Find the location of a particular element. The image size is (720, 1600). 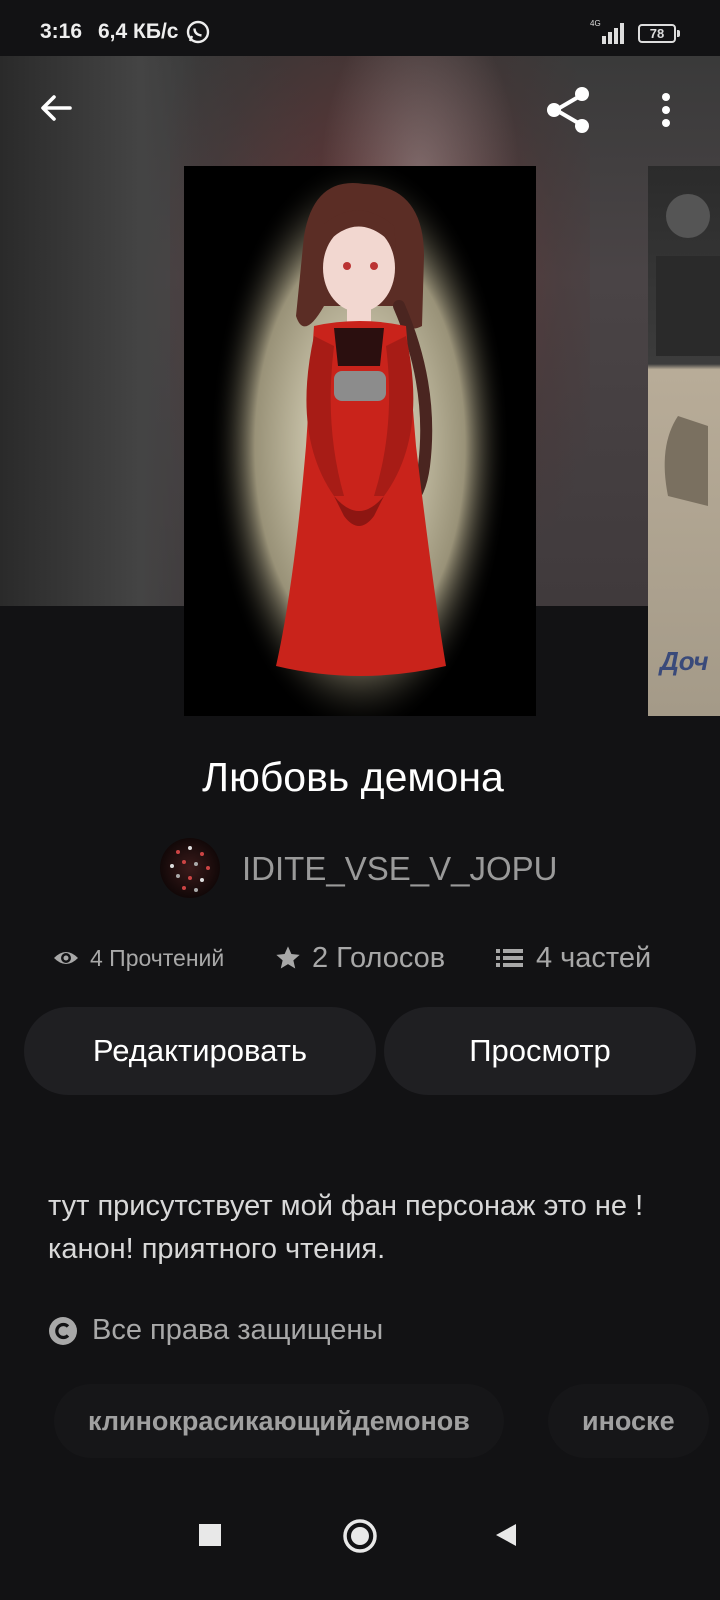

tag-chip: клинокрасикающийдемонов is located at coordinates (279, 1421).